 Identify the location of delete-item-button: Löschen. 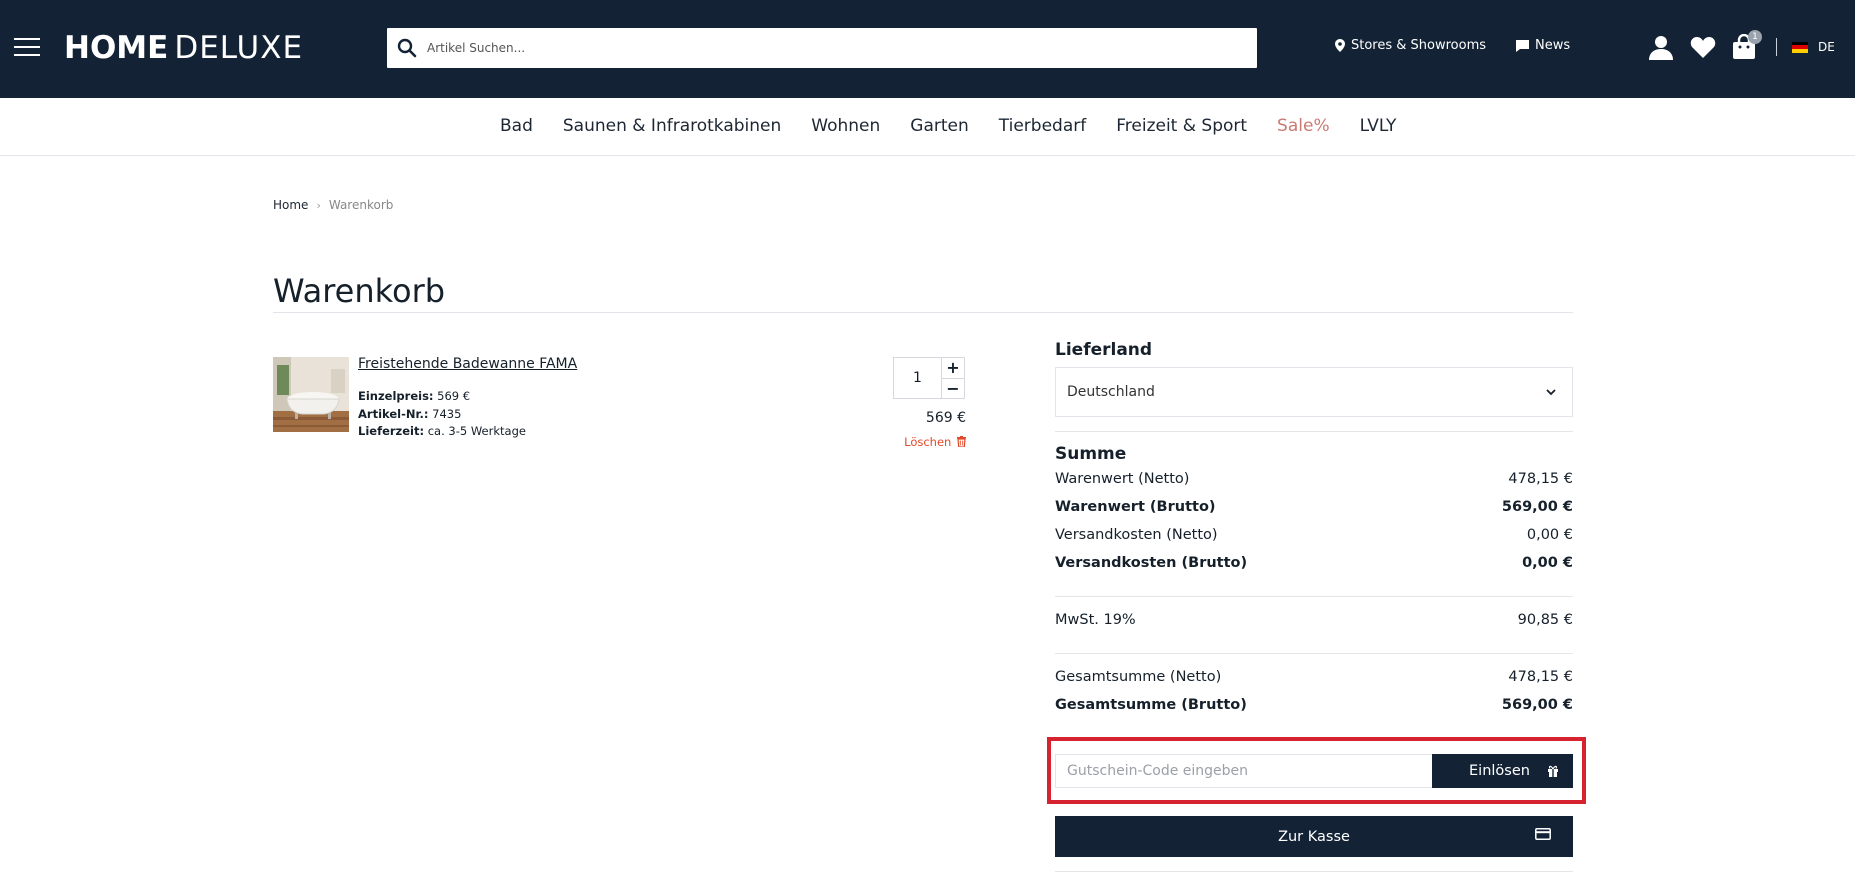
(923, 442).